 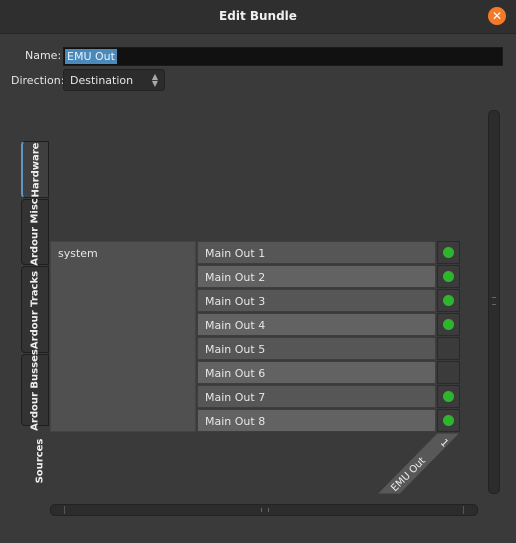 I want to click on tab-ardour-tracks: Ardour Tracks, so click(x=35, y=309).